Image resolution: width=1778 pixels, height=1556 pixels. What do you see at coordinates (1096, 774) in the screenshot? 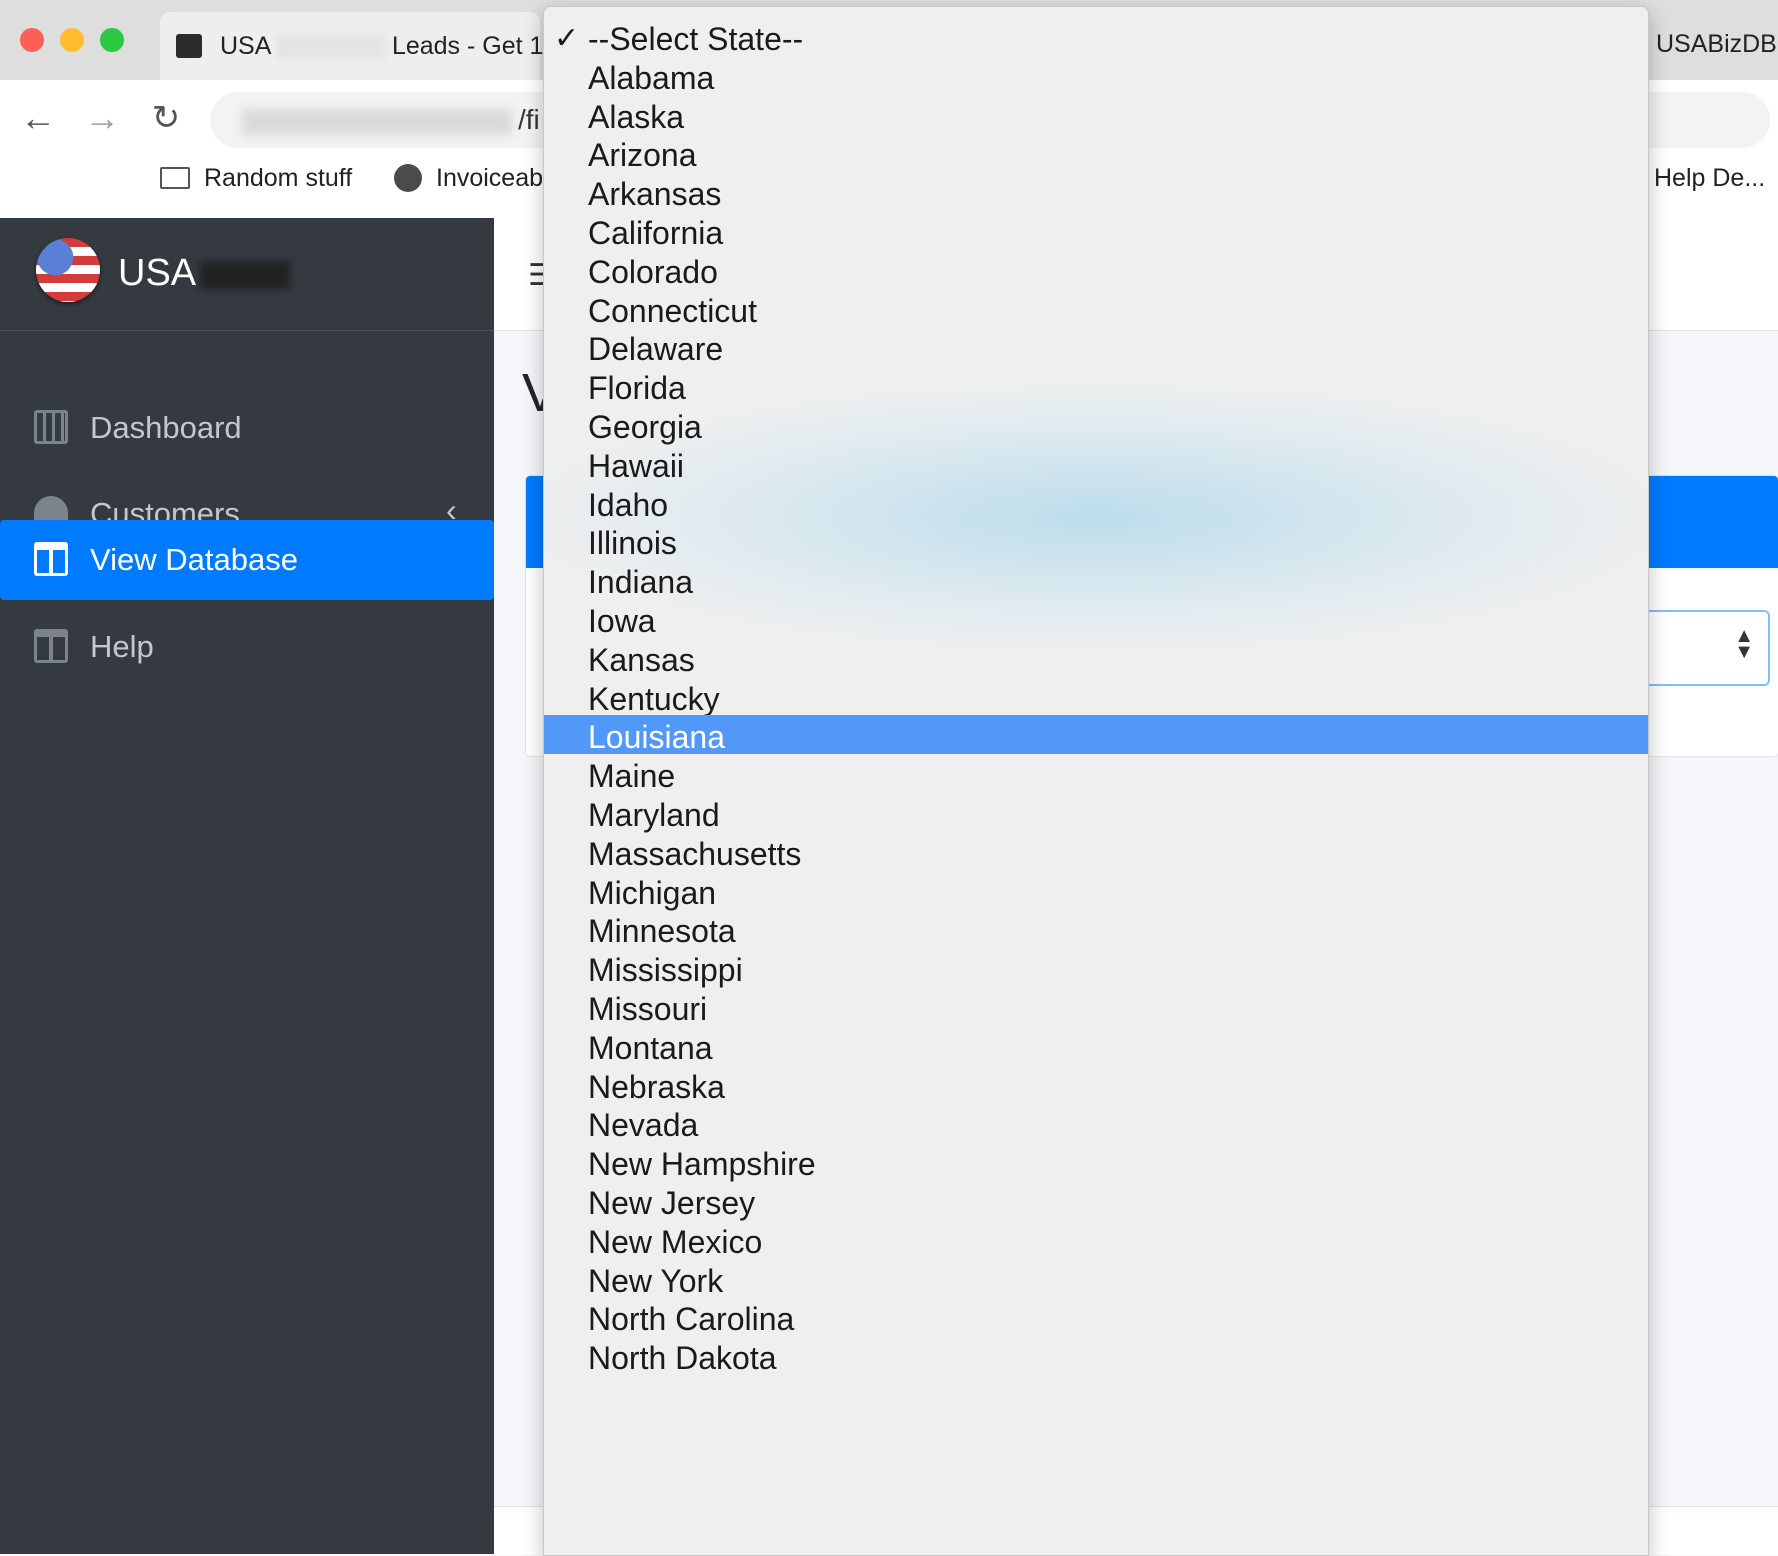
I see `dropdown-option: Maine` at bounding box center [1096, 774].